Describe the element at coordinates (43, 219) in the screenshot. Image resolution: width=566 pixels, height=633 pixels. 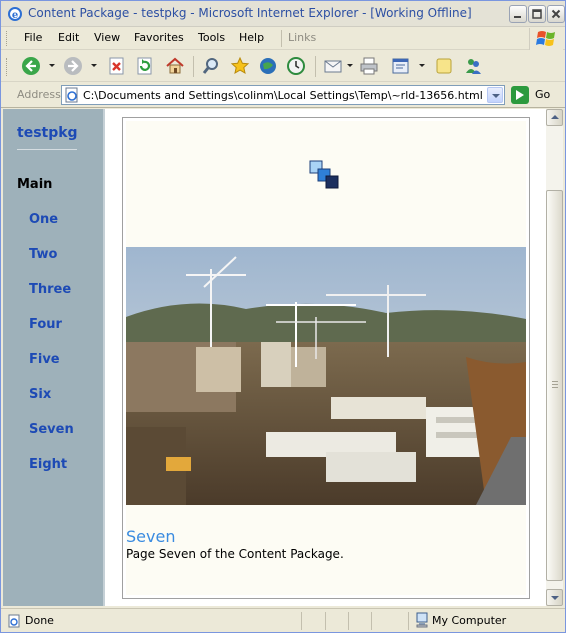
I see `sidebar-item-one: One` at that location.